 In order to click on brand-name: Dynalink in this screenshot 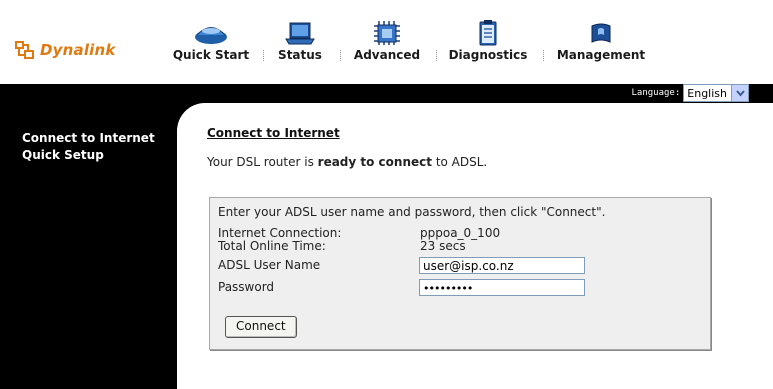, I will do `click(78, 50)`.